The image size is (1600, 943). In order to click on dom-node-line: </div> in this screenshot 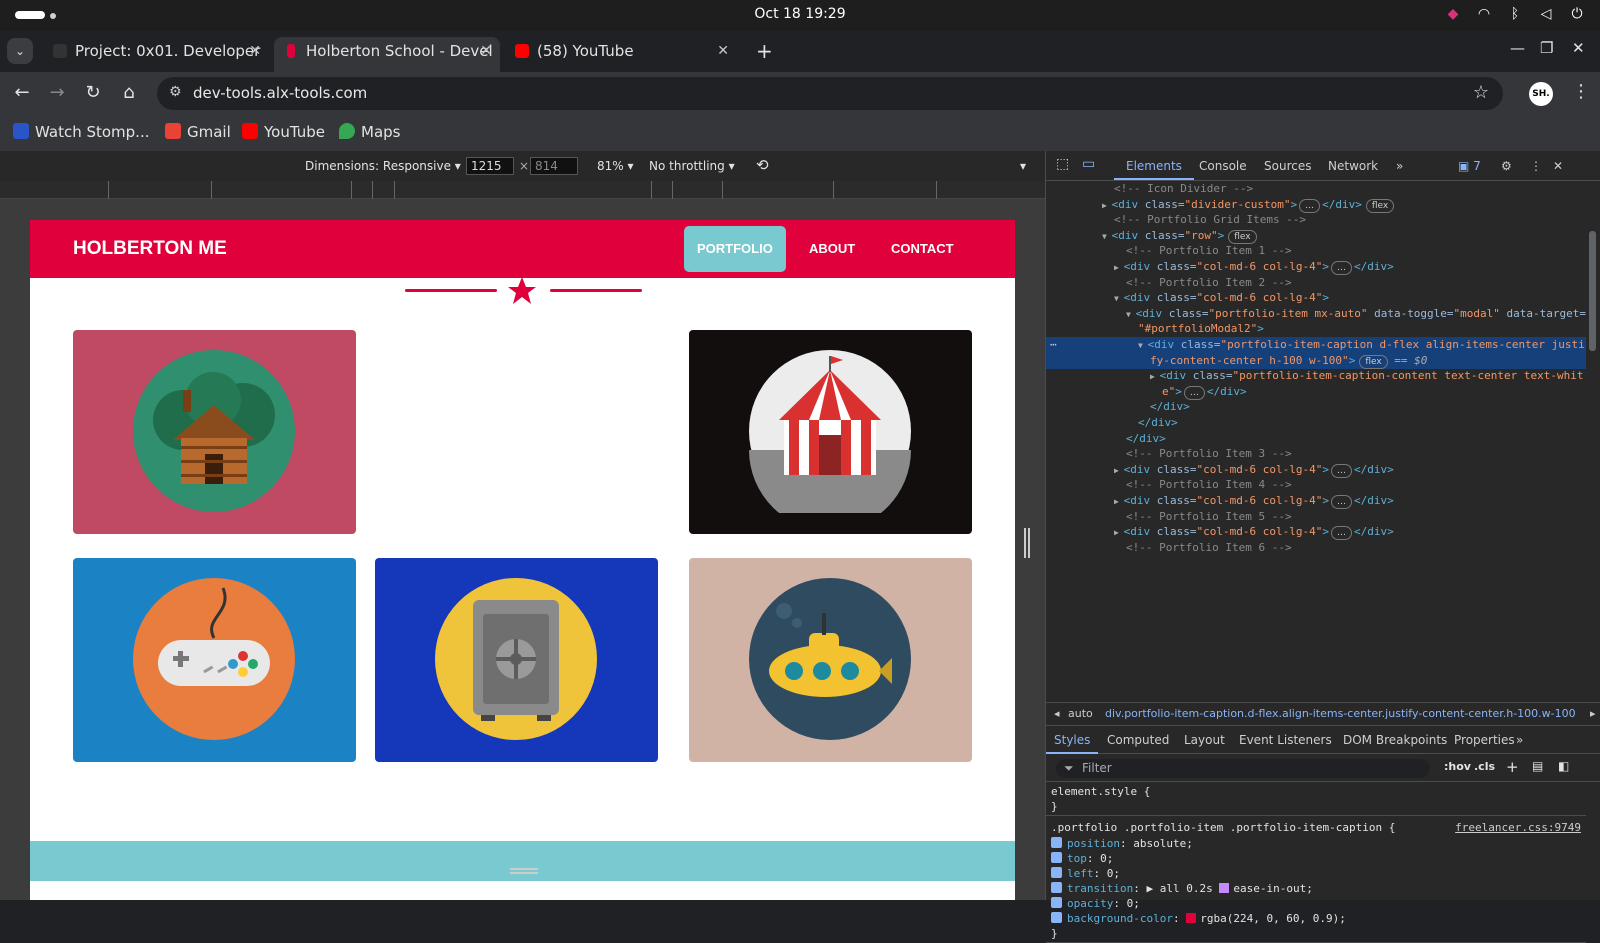, I will do `click(1316, 407)`.